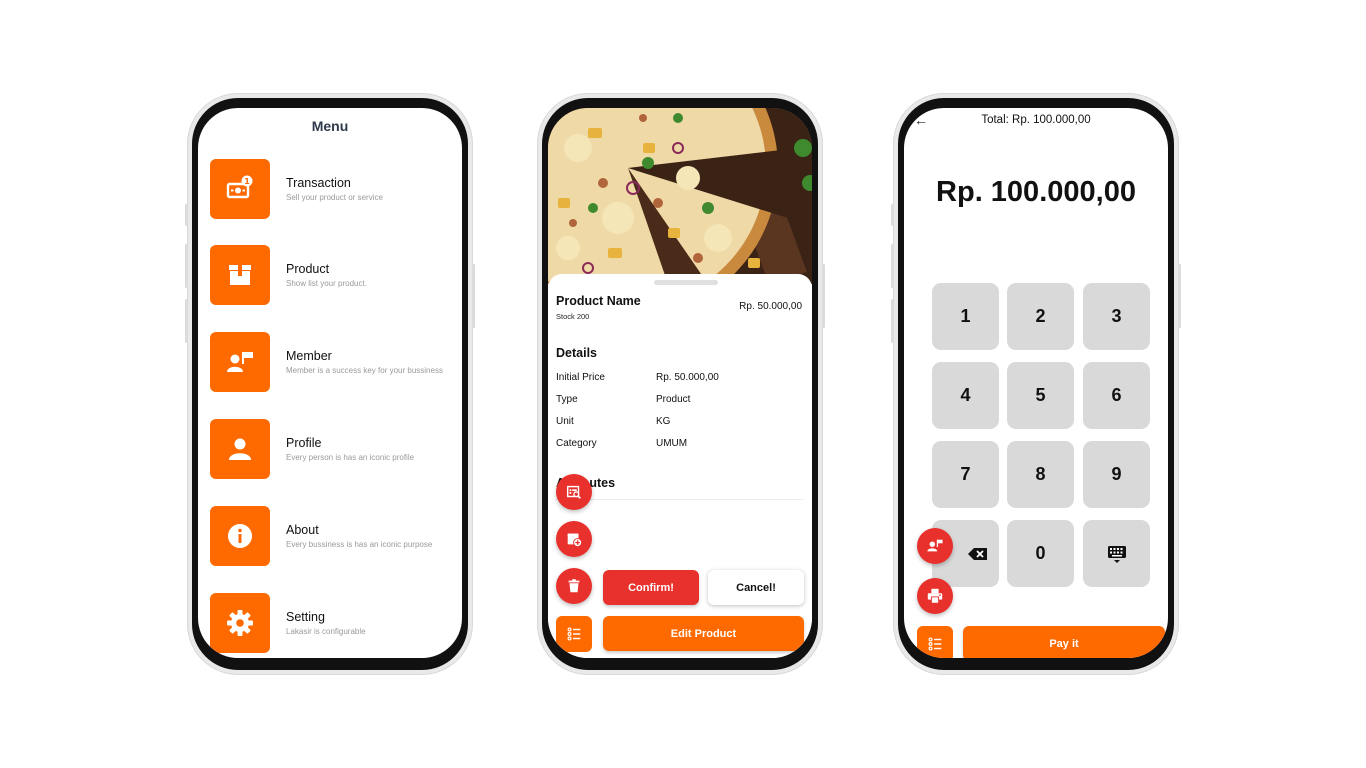 This screenshot has width=1366, height=768. I want to click on menu-item-subtitle: Lakasir is configurable, so click(326, 631).